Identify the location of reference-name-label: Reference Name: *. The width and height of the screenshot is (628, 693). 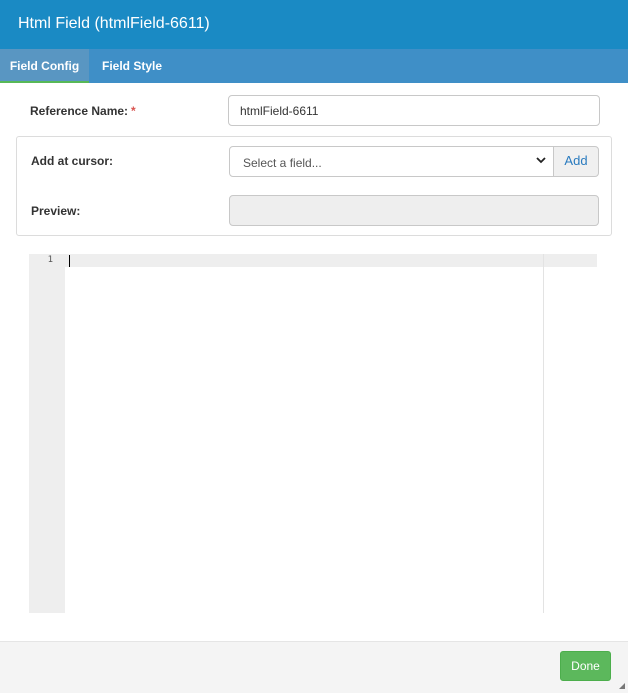
(83, 111).